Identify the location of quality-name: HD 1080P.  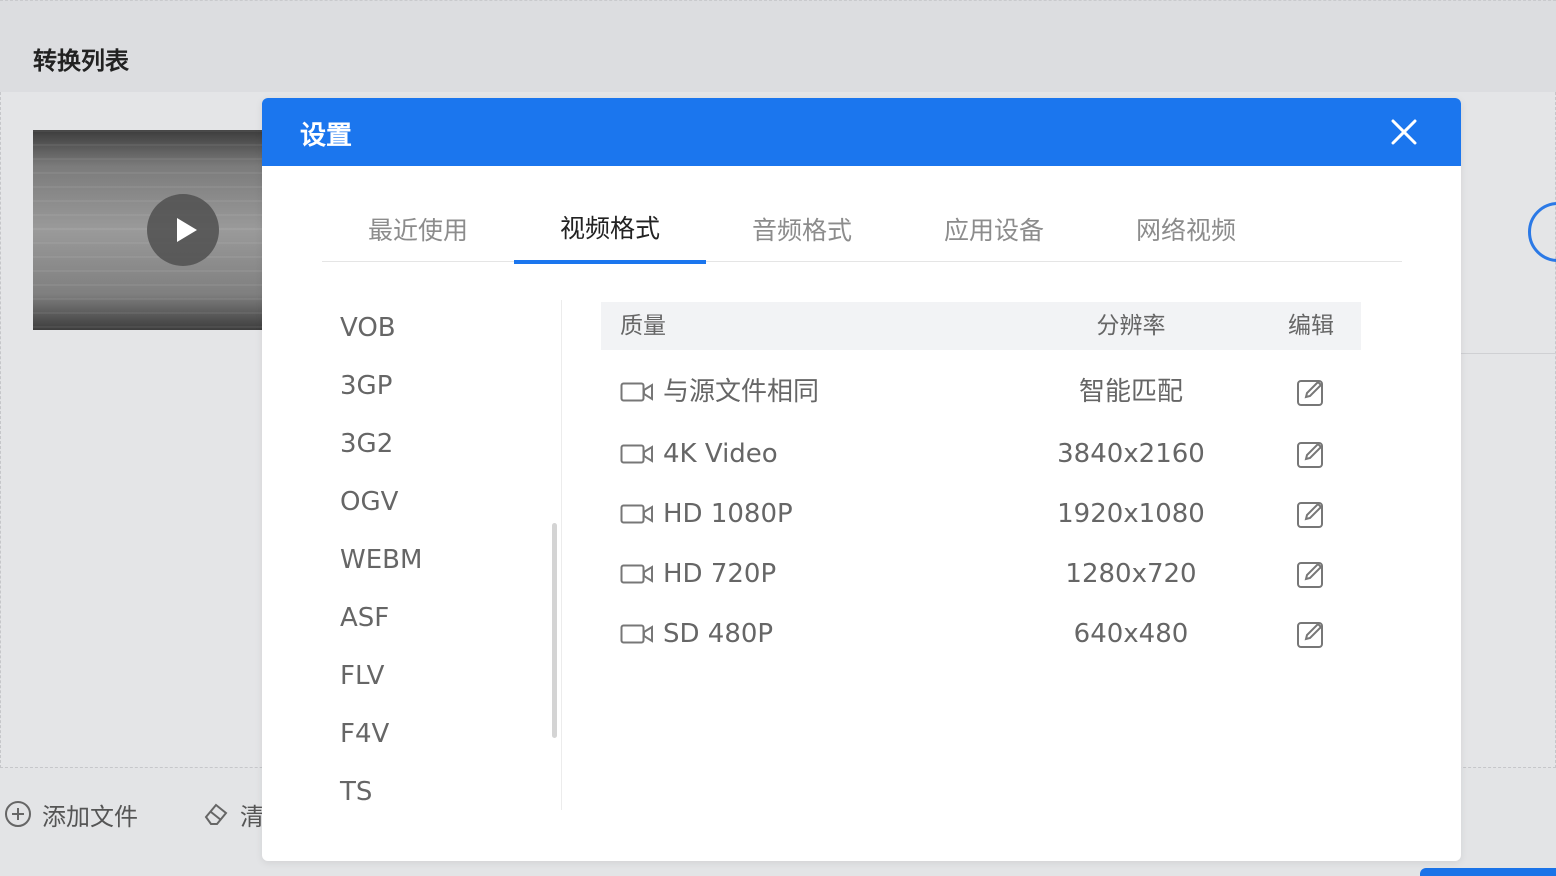
(728, 514).